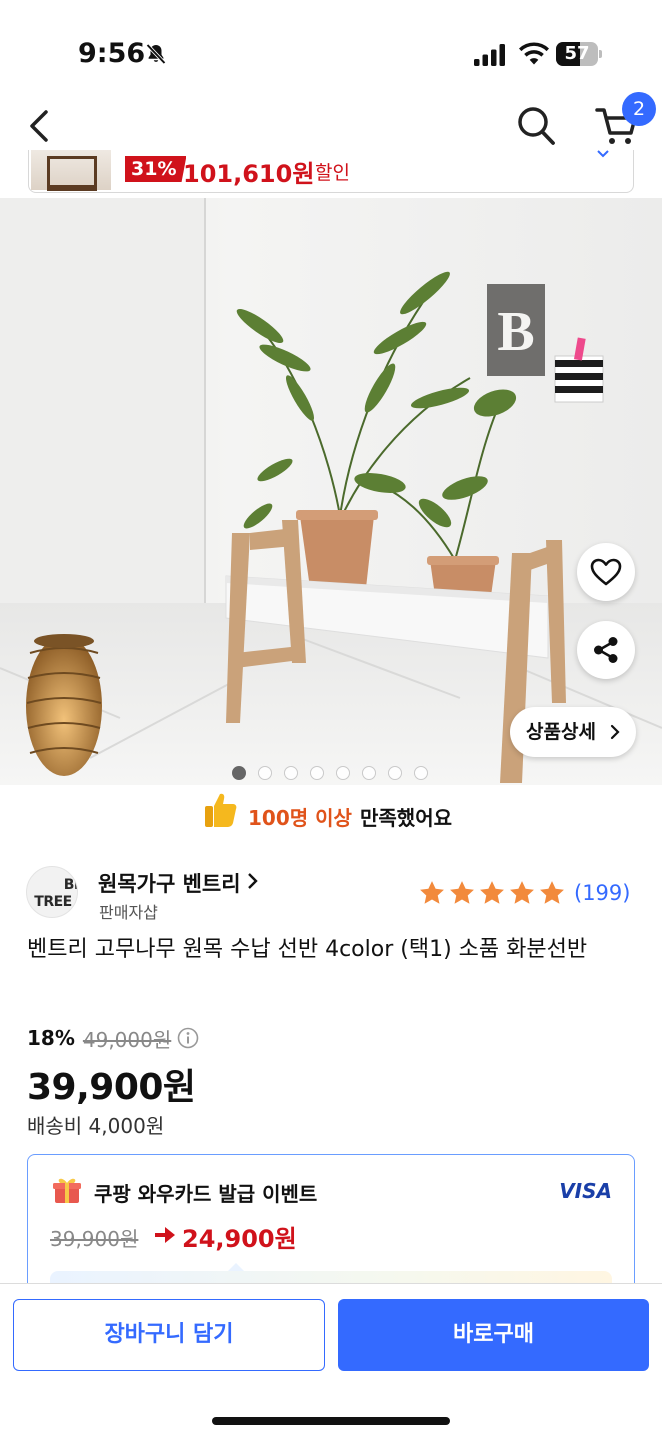  I want to click on shipping-fee: 배송비 4,000원, so click(96, 1126).